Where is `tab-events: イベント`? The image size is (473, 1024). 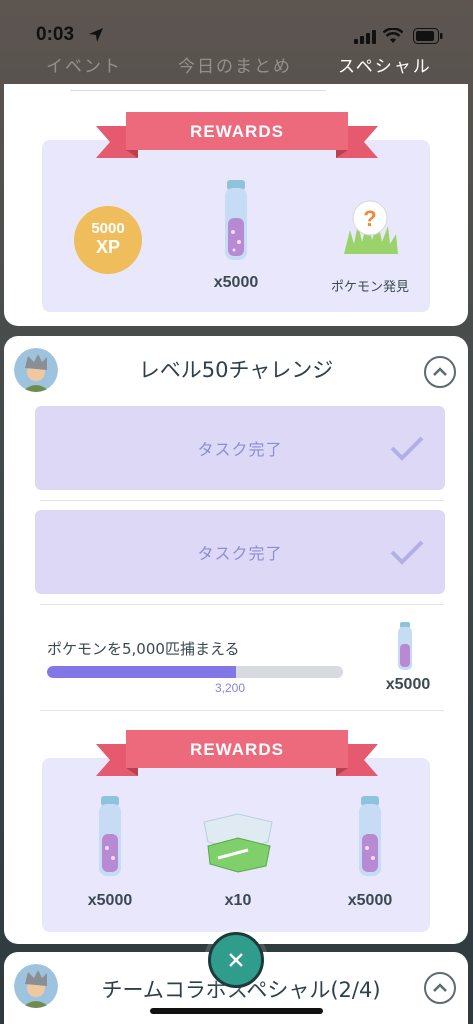 tab-events: イベント is located at coordinates (84, 64).